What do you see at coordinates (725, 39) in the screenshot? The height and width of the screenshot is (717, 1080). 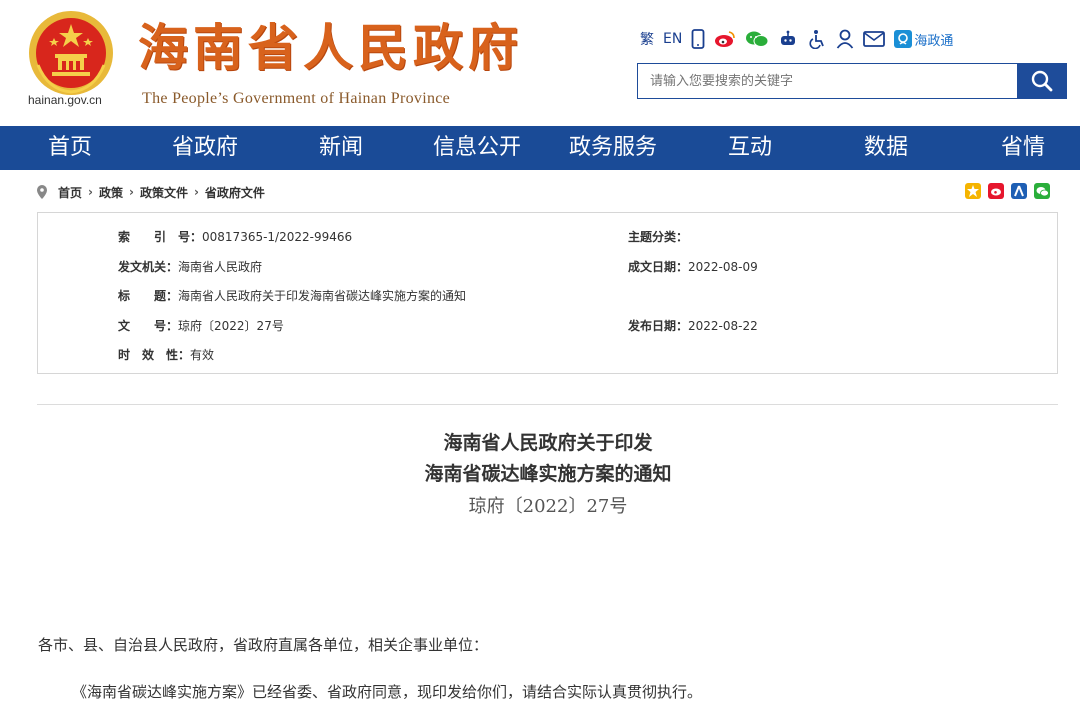 I see `weibo-icon` at bounding box center [725, 39].